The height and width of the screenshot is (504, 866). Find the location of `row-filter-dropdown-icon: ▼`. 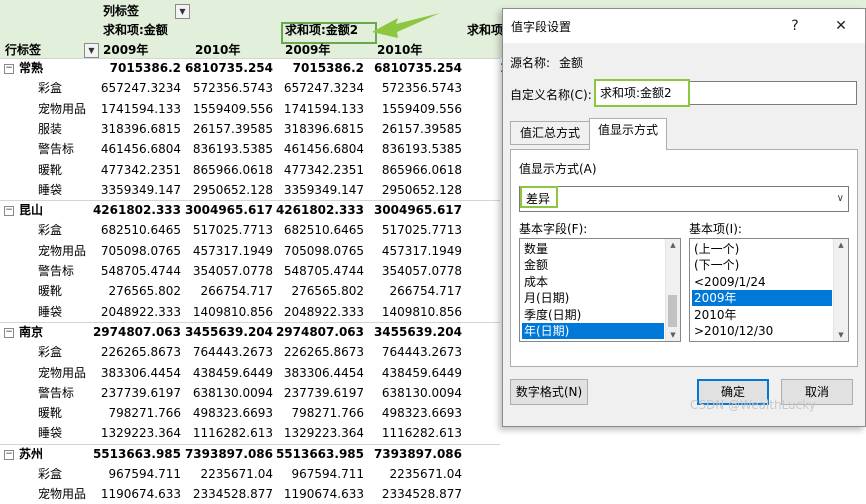

row-filter-dropdown-icon: ▼ is located at coordinates (91, 50).